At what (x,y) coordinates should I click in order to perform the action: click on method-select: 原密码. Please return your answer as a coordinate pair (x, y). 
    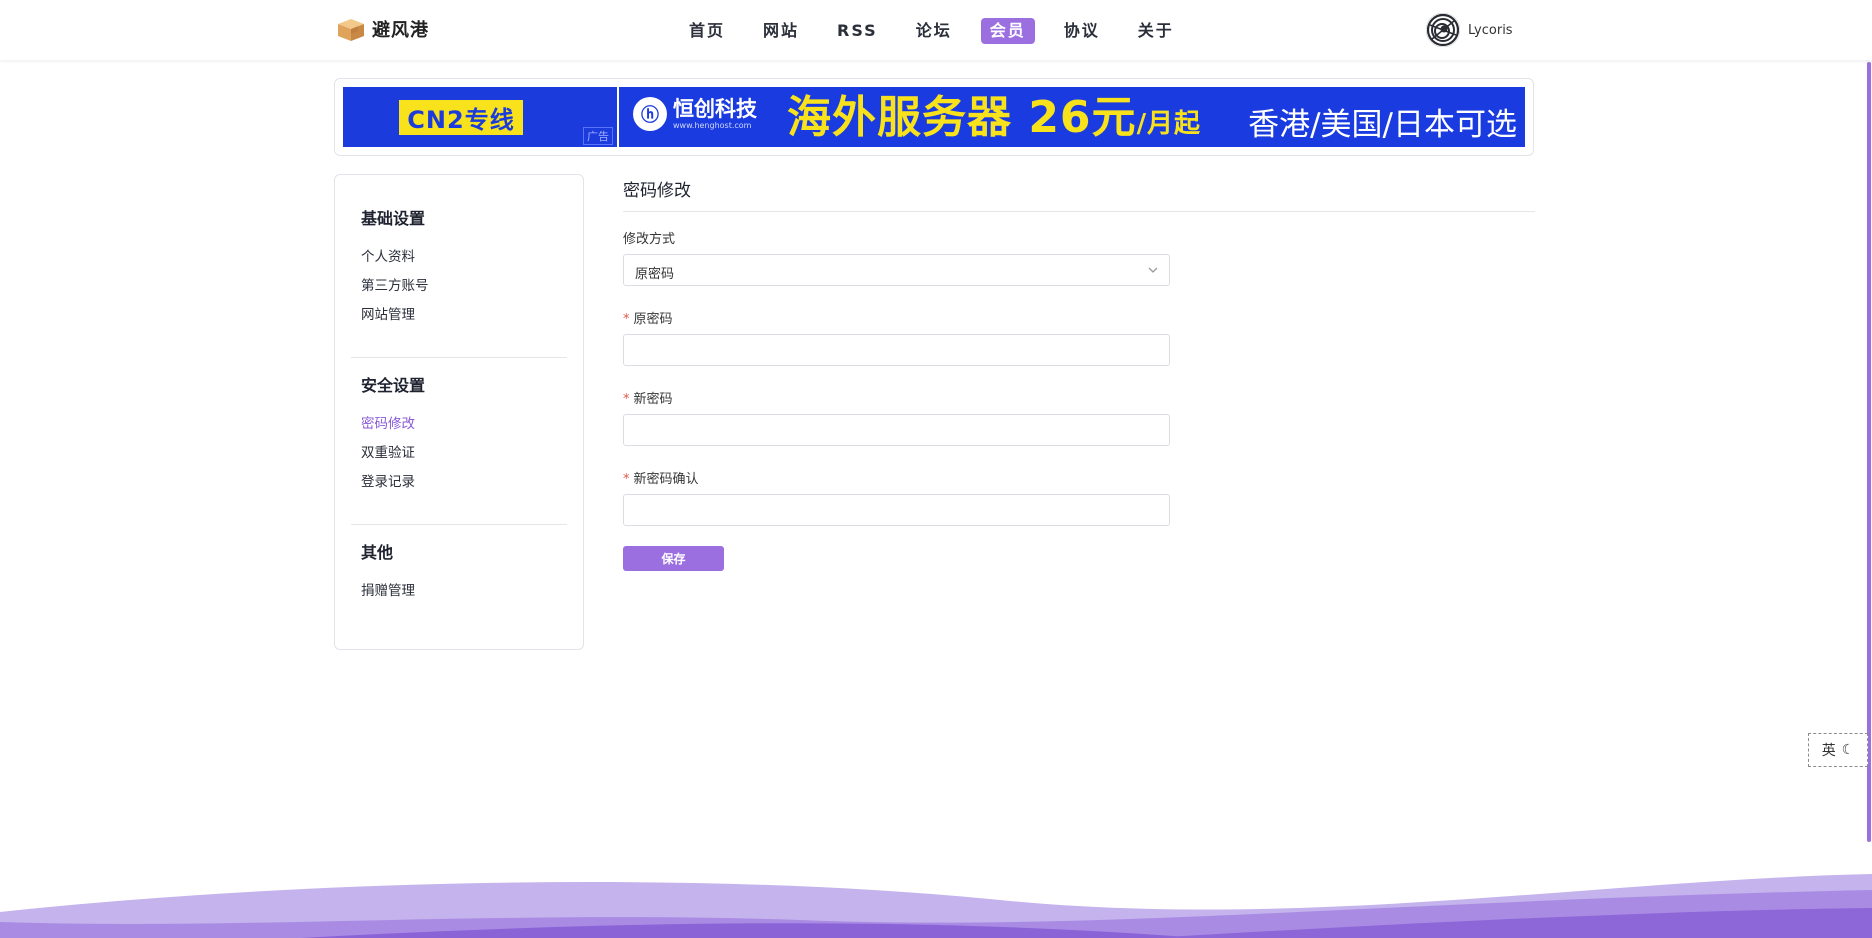
    Looking at the image, I should click on (896, 270).